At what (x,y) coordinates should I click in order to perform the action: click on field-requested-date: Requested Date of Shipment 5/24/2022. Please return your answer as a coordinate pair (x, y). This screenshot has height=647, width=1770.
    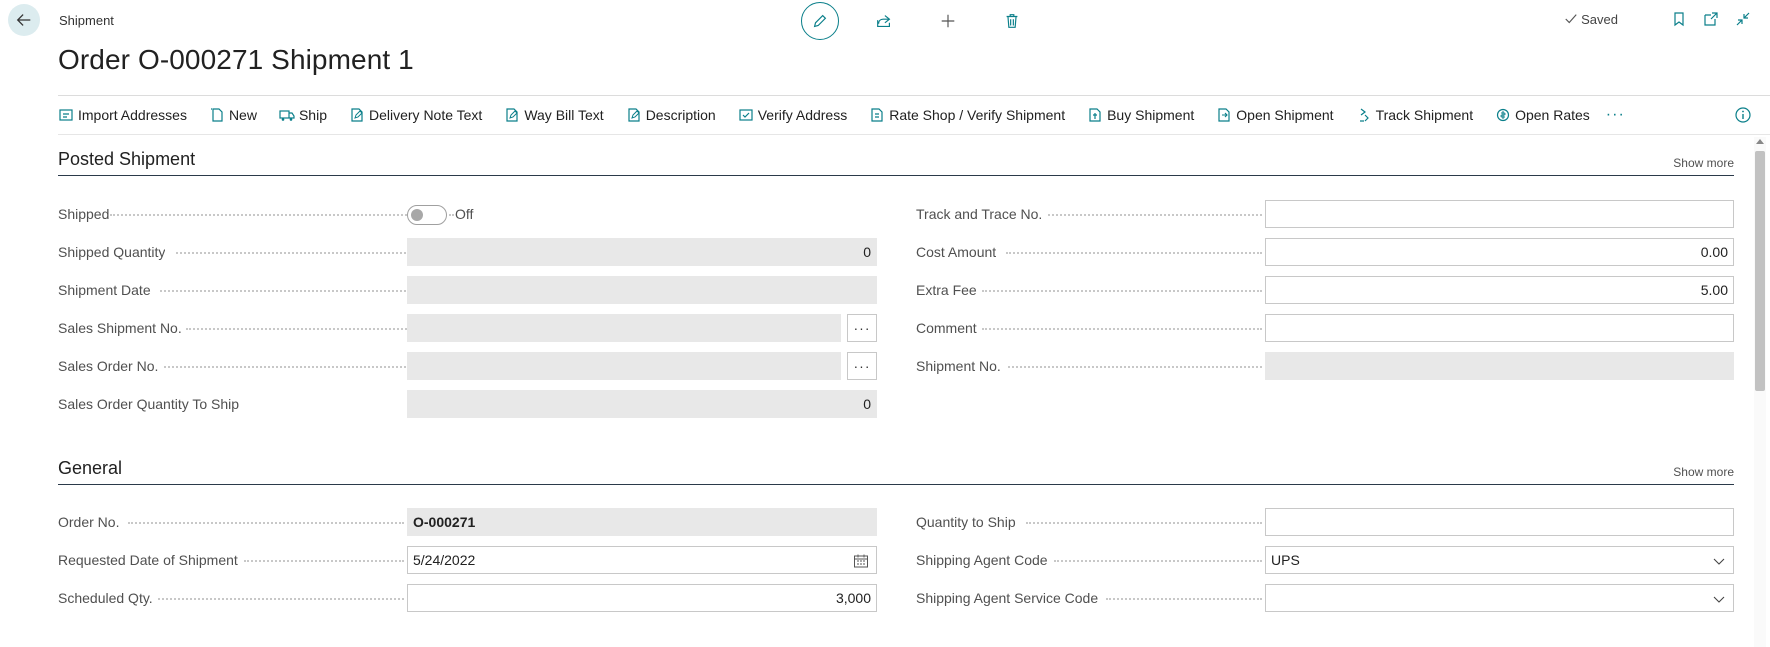
    Looking at the image, I should click on (468, 560).